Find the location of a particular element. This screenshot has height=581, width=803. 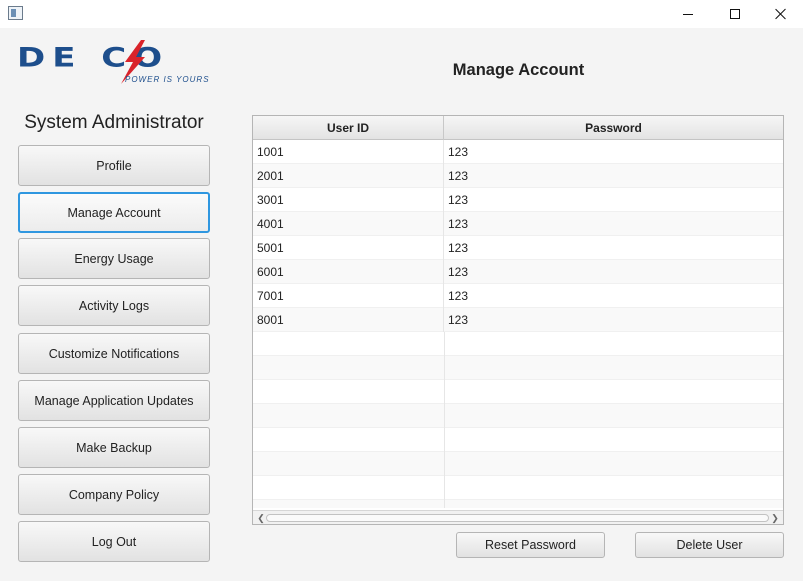

column-header-user-id: User ID is located at coordinates (348, 128).